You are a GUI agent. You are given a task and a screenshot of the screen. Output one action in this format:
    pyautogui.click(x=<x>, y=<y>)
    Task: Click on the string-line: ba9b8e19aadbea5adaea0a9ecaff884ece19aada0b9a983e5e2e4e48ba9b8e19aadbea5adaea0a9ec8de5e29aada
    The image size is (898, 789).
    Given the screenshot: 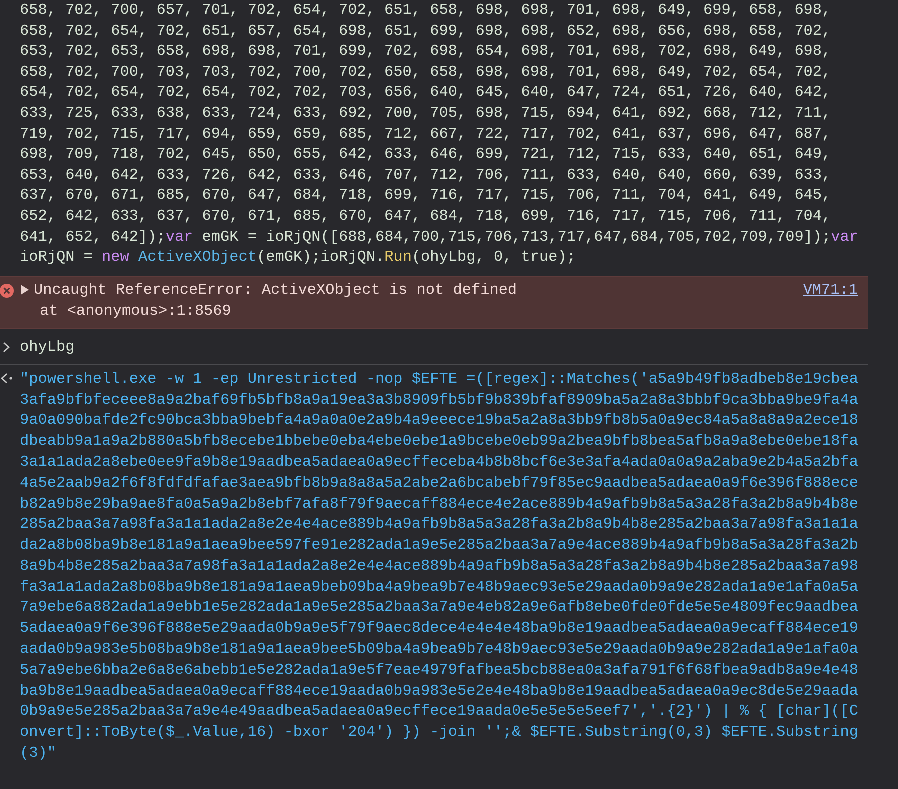 What is the action you would take?
    pyautogui.click(x=439, y=691)
    